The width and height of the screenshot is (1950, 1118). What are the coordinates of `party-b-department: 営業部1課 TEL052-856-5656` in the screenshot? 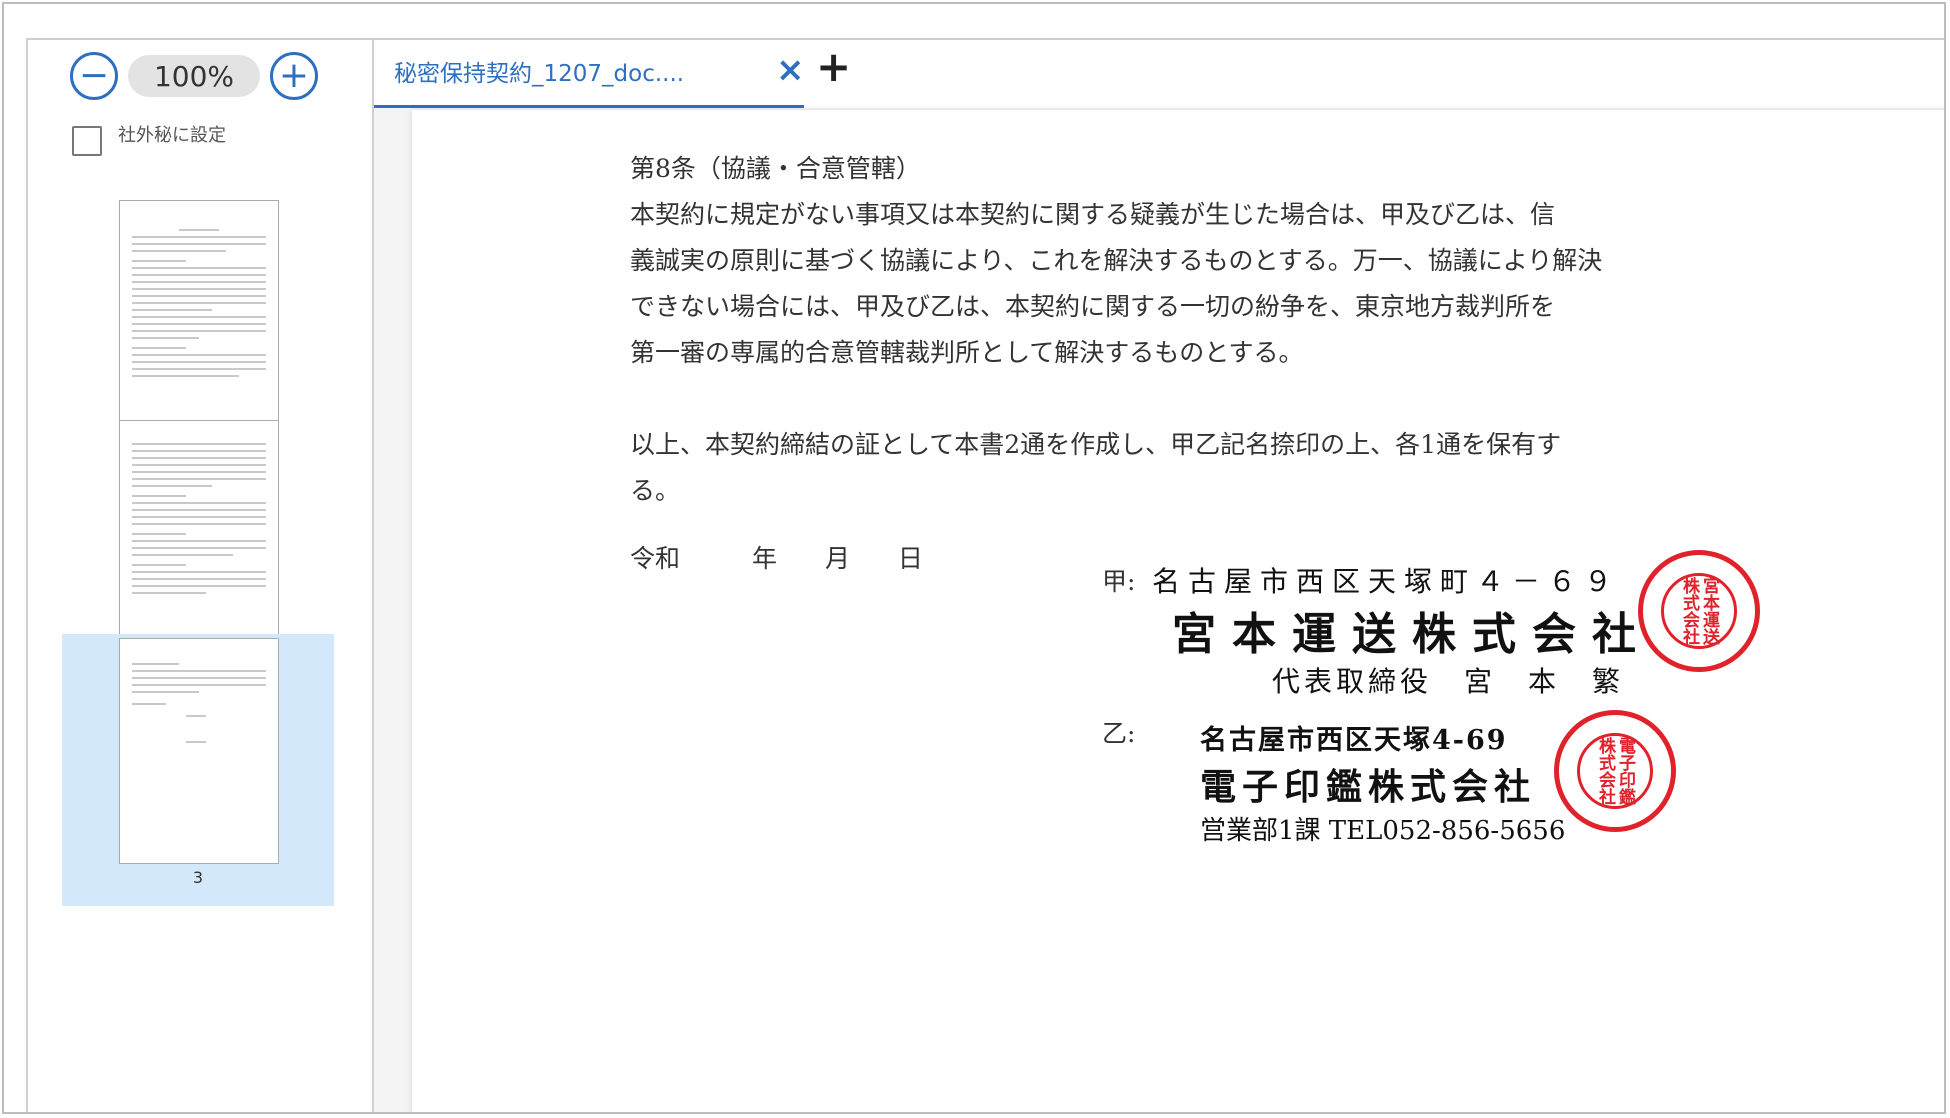 It's located at (1383, 831).